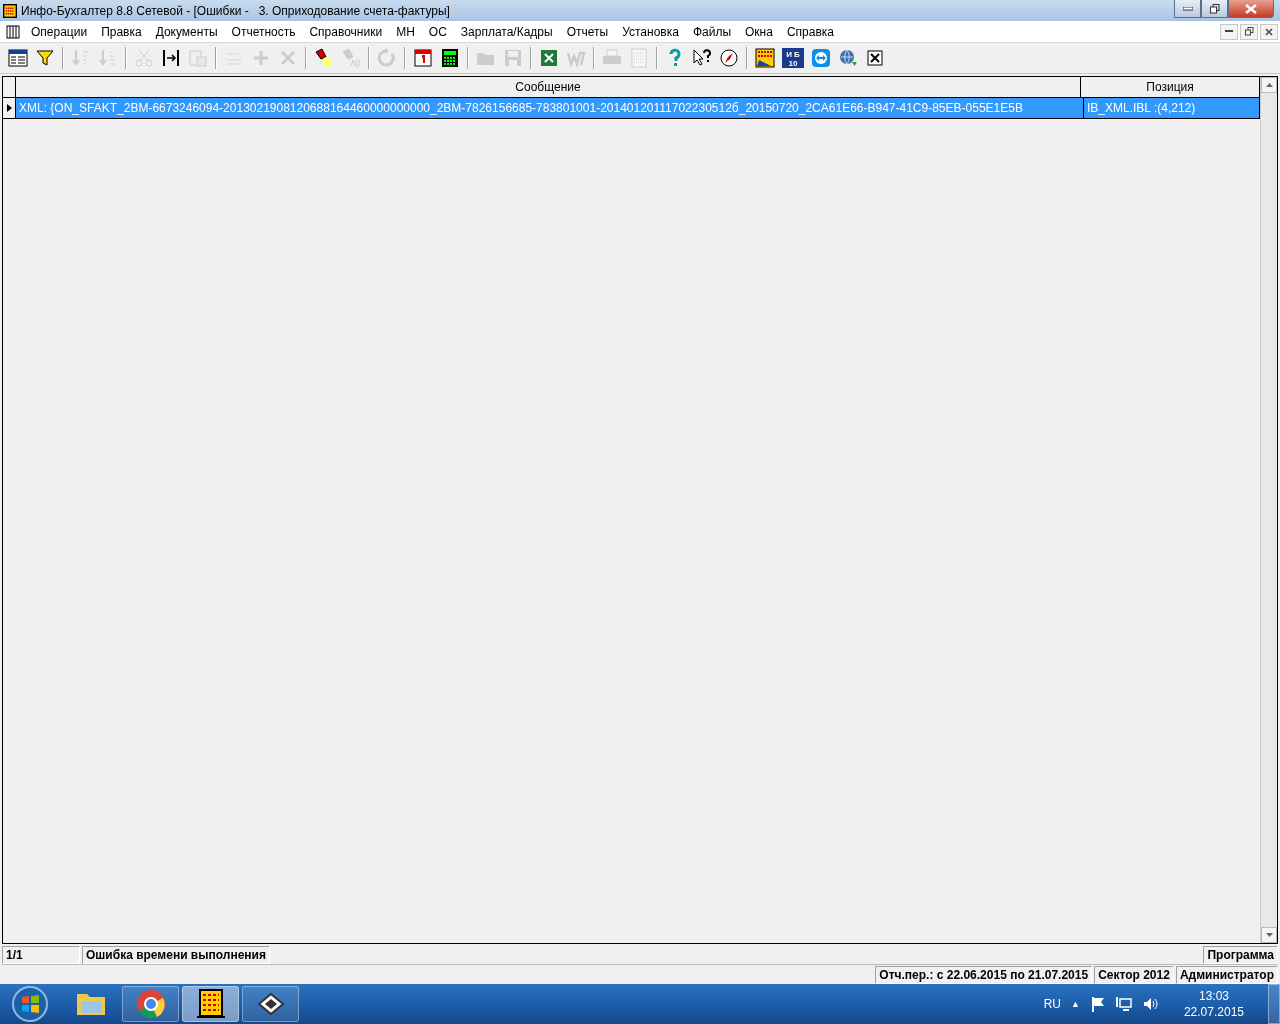  Describe the element at coordinates (450, 58) in the screenshot. I see `calculator-icon` at that location.